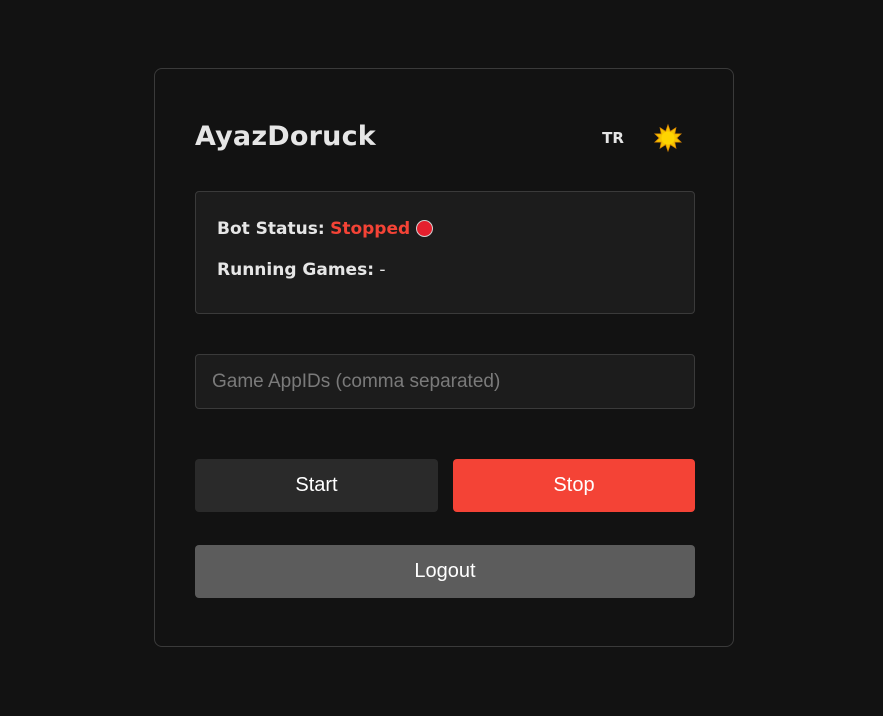 Image resolution: width=883 pixels, height=716 pixels. What do you see at coordinates (445, 381) in the screenshot?
I see `game-appids-input` at bounding box center [445, 381].